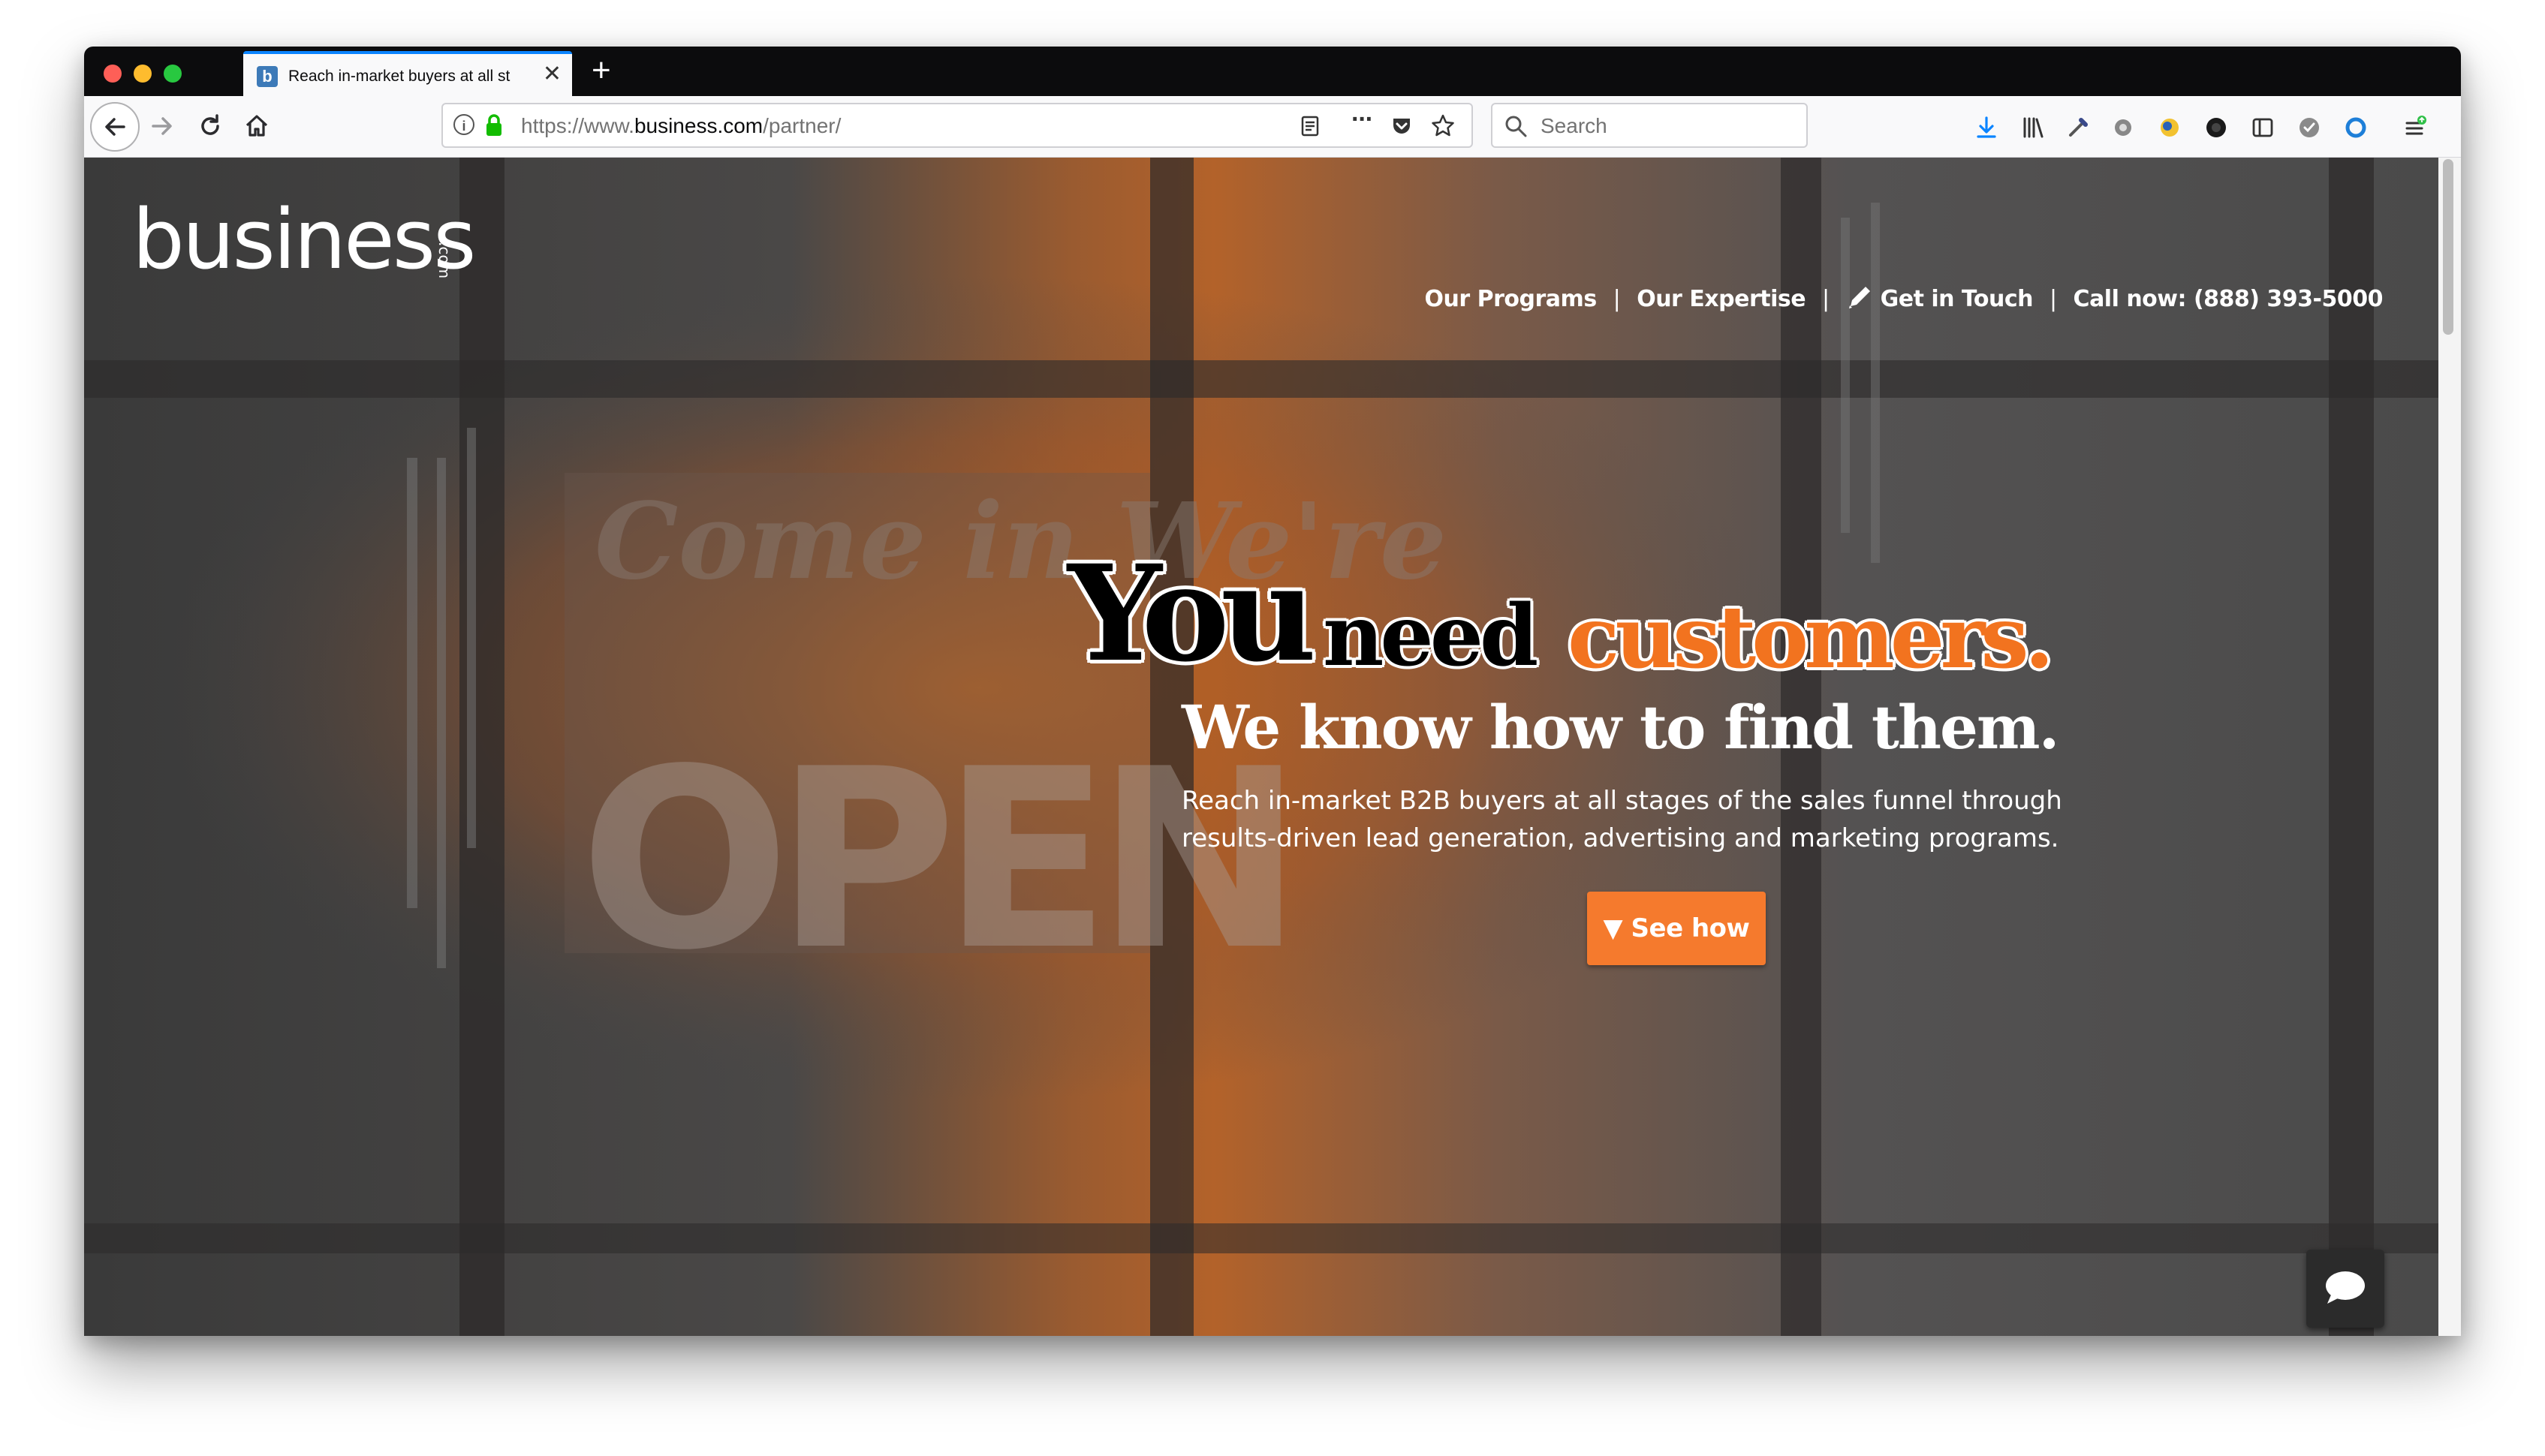 The image size is (2545, 1456). What do you see at coordinates (399, 76) in the screenshot?
I see `tab-title: Reach in-market buyers at all st` at bounding box center [399, 76].